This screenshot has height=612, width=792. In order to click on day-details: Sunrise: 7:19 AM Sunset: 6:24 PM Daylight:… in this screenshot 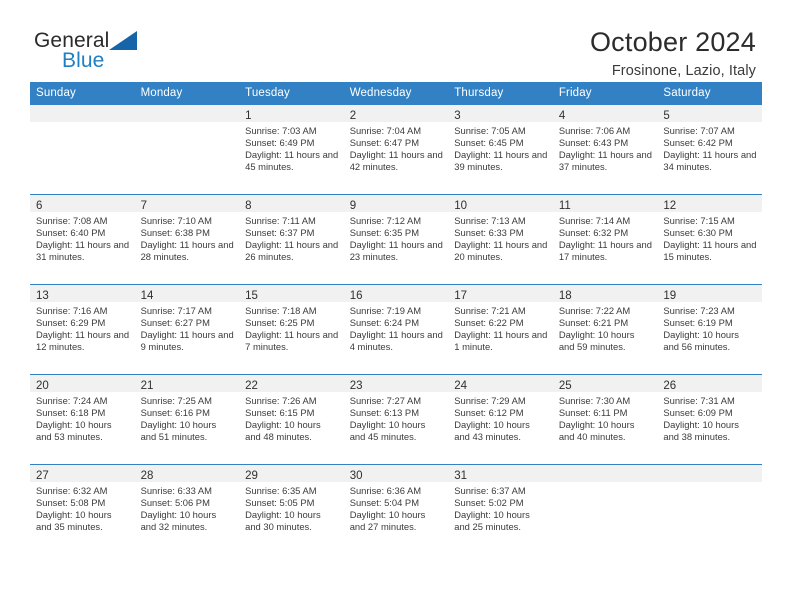, I will do `click(396, 327)`.